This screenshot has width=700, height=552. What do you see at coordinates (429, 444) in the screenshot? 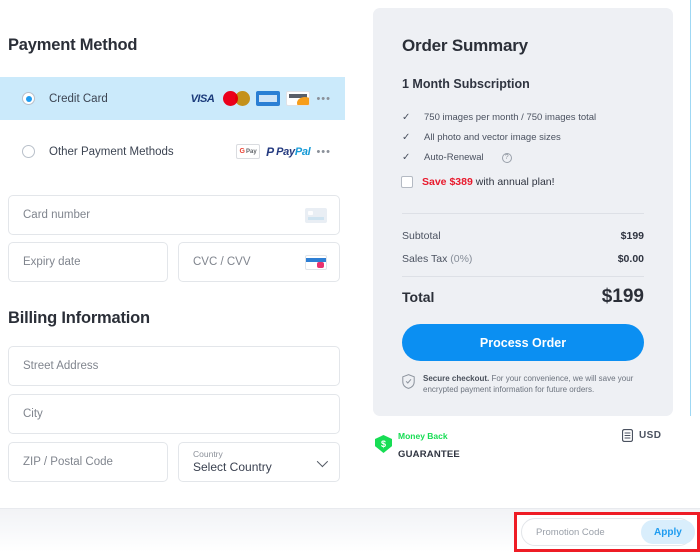
I see `guarantee-text: Money Back GUARANTEE` at bounding box center [429, 444].